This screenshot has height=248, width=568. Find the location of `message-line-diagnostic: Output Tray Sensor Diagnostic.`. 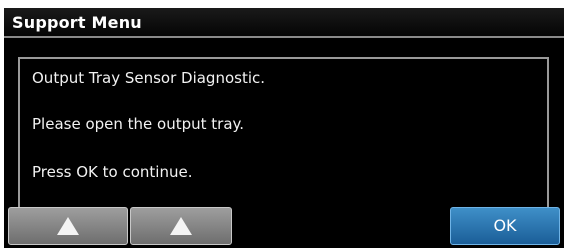

message-line-diagnostic: Output Tray Sensor Diagnostic. is located at coordinates (149, 78).